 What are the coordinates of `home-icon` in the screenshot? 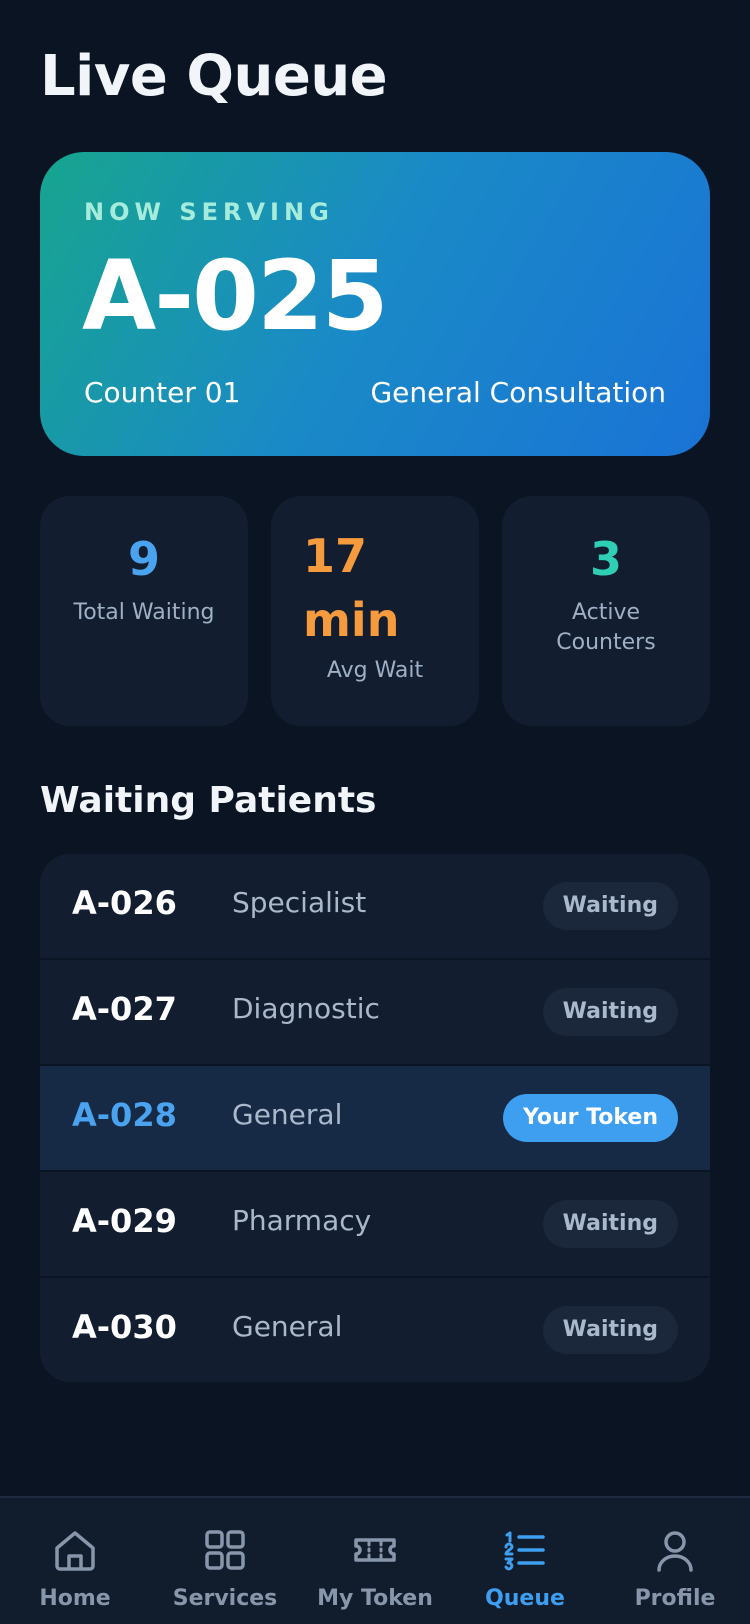 It's located at (75, 1551).